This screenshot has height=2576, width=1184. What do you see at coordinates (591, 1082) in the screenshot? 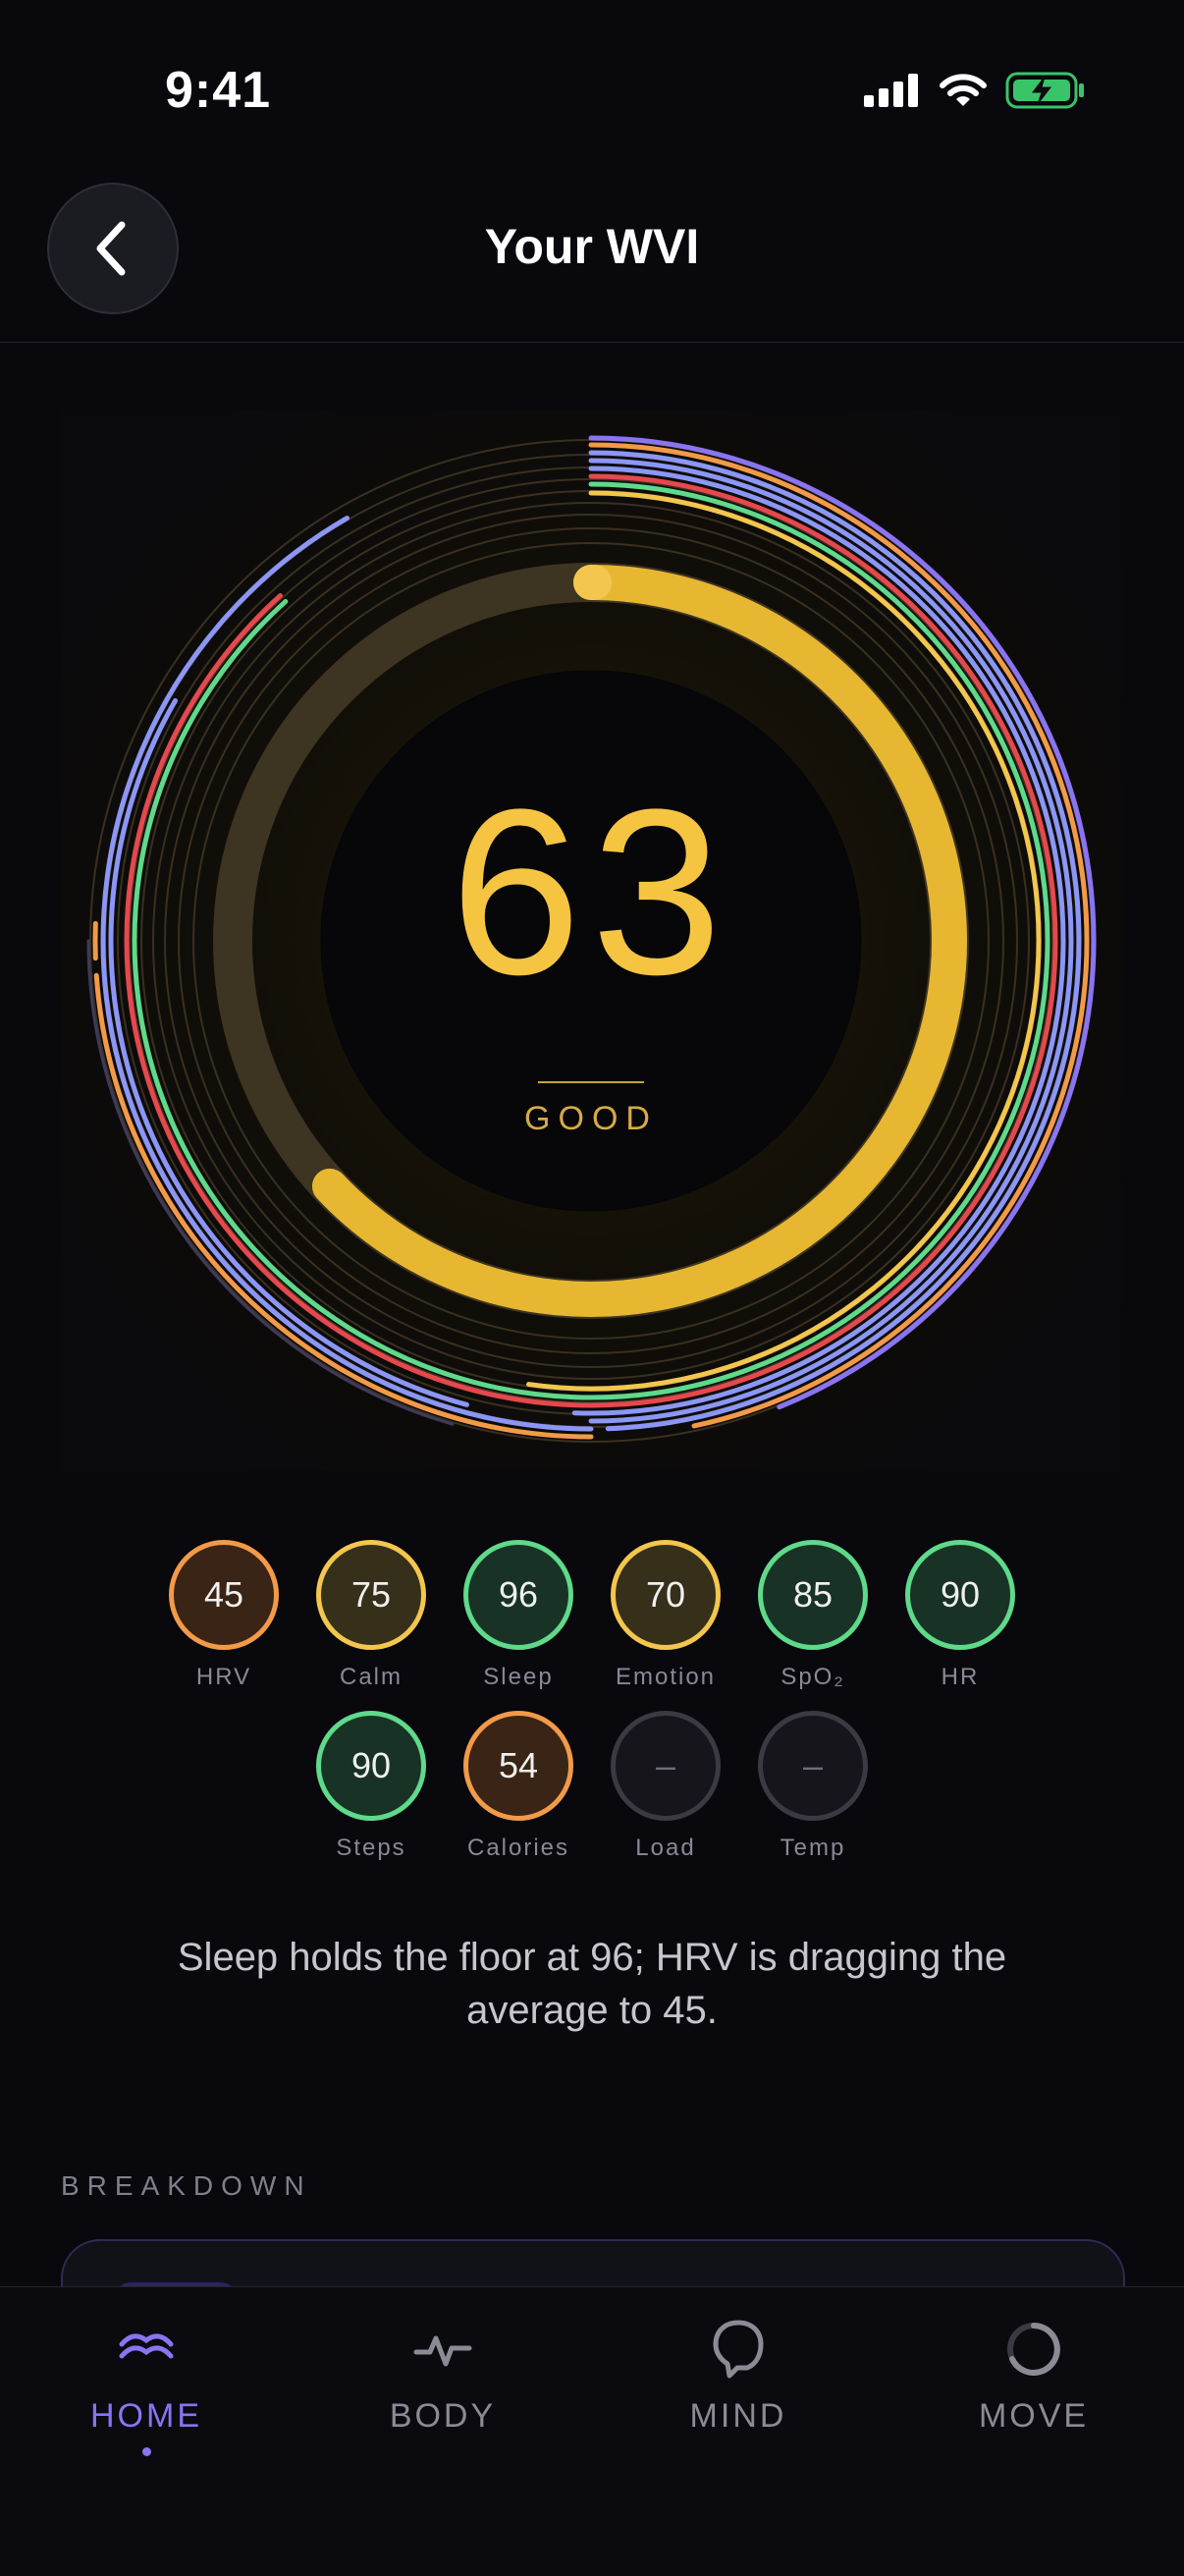
I see `score-divider` at bounding box center [591, 1082].